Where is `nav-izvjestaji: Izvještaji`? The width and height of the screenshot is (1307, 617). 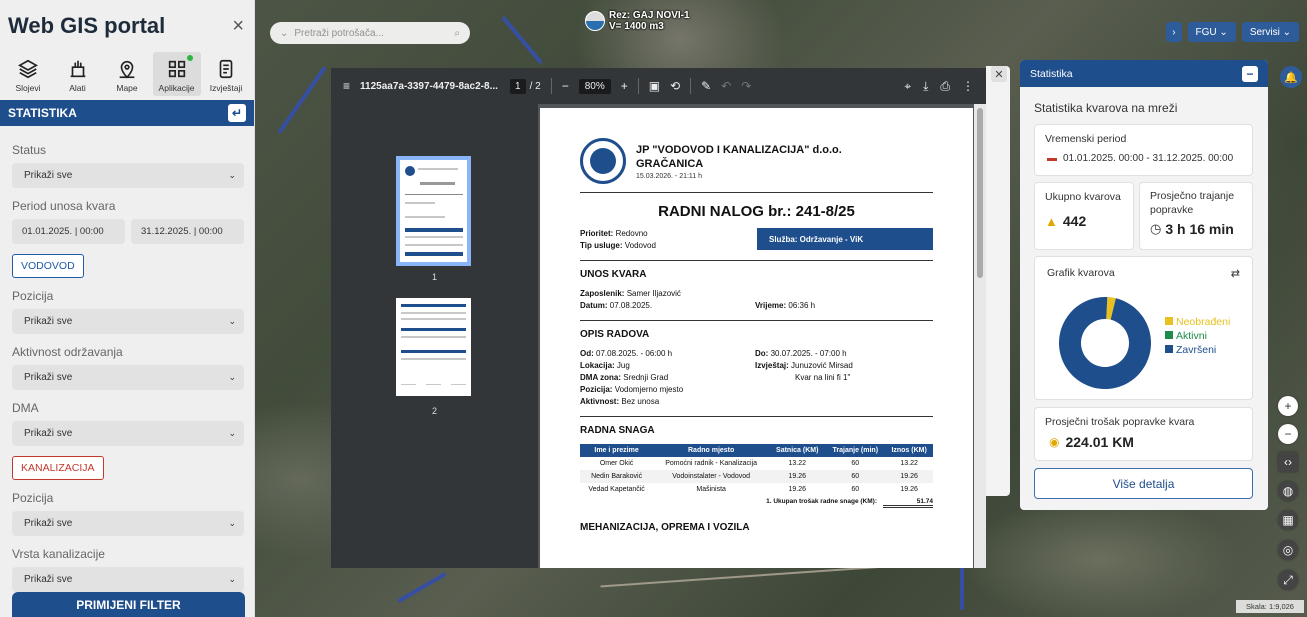
nav-izvjestaji: Izvještaji is located at coordinates (226, 74).